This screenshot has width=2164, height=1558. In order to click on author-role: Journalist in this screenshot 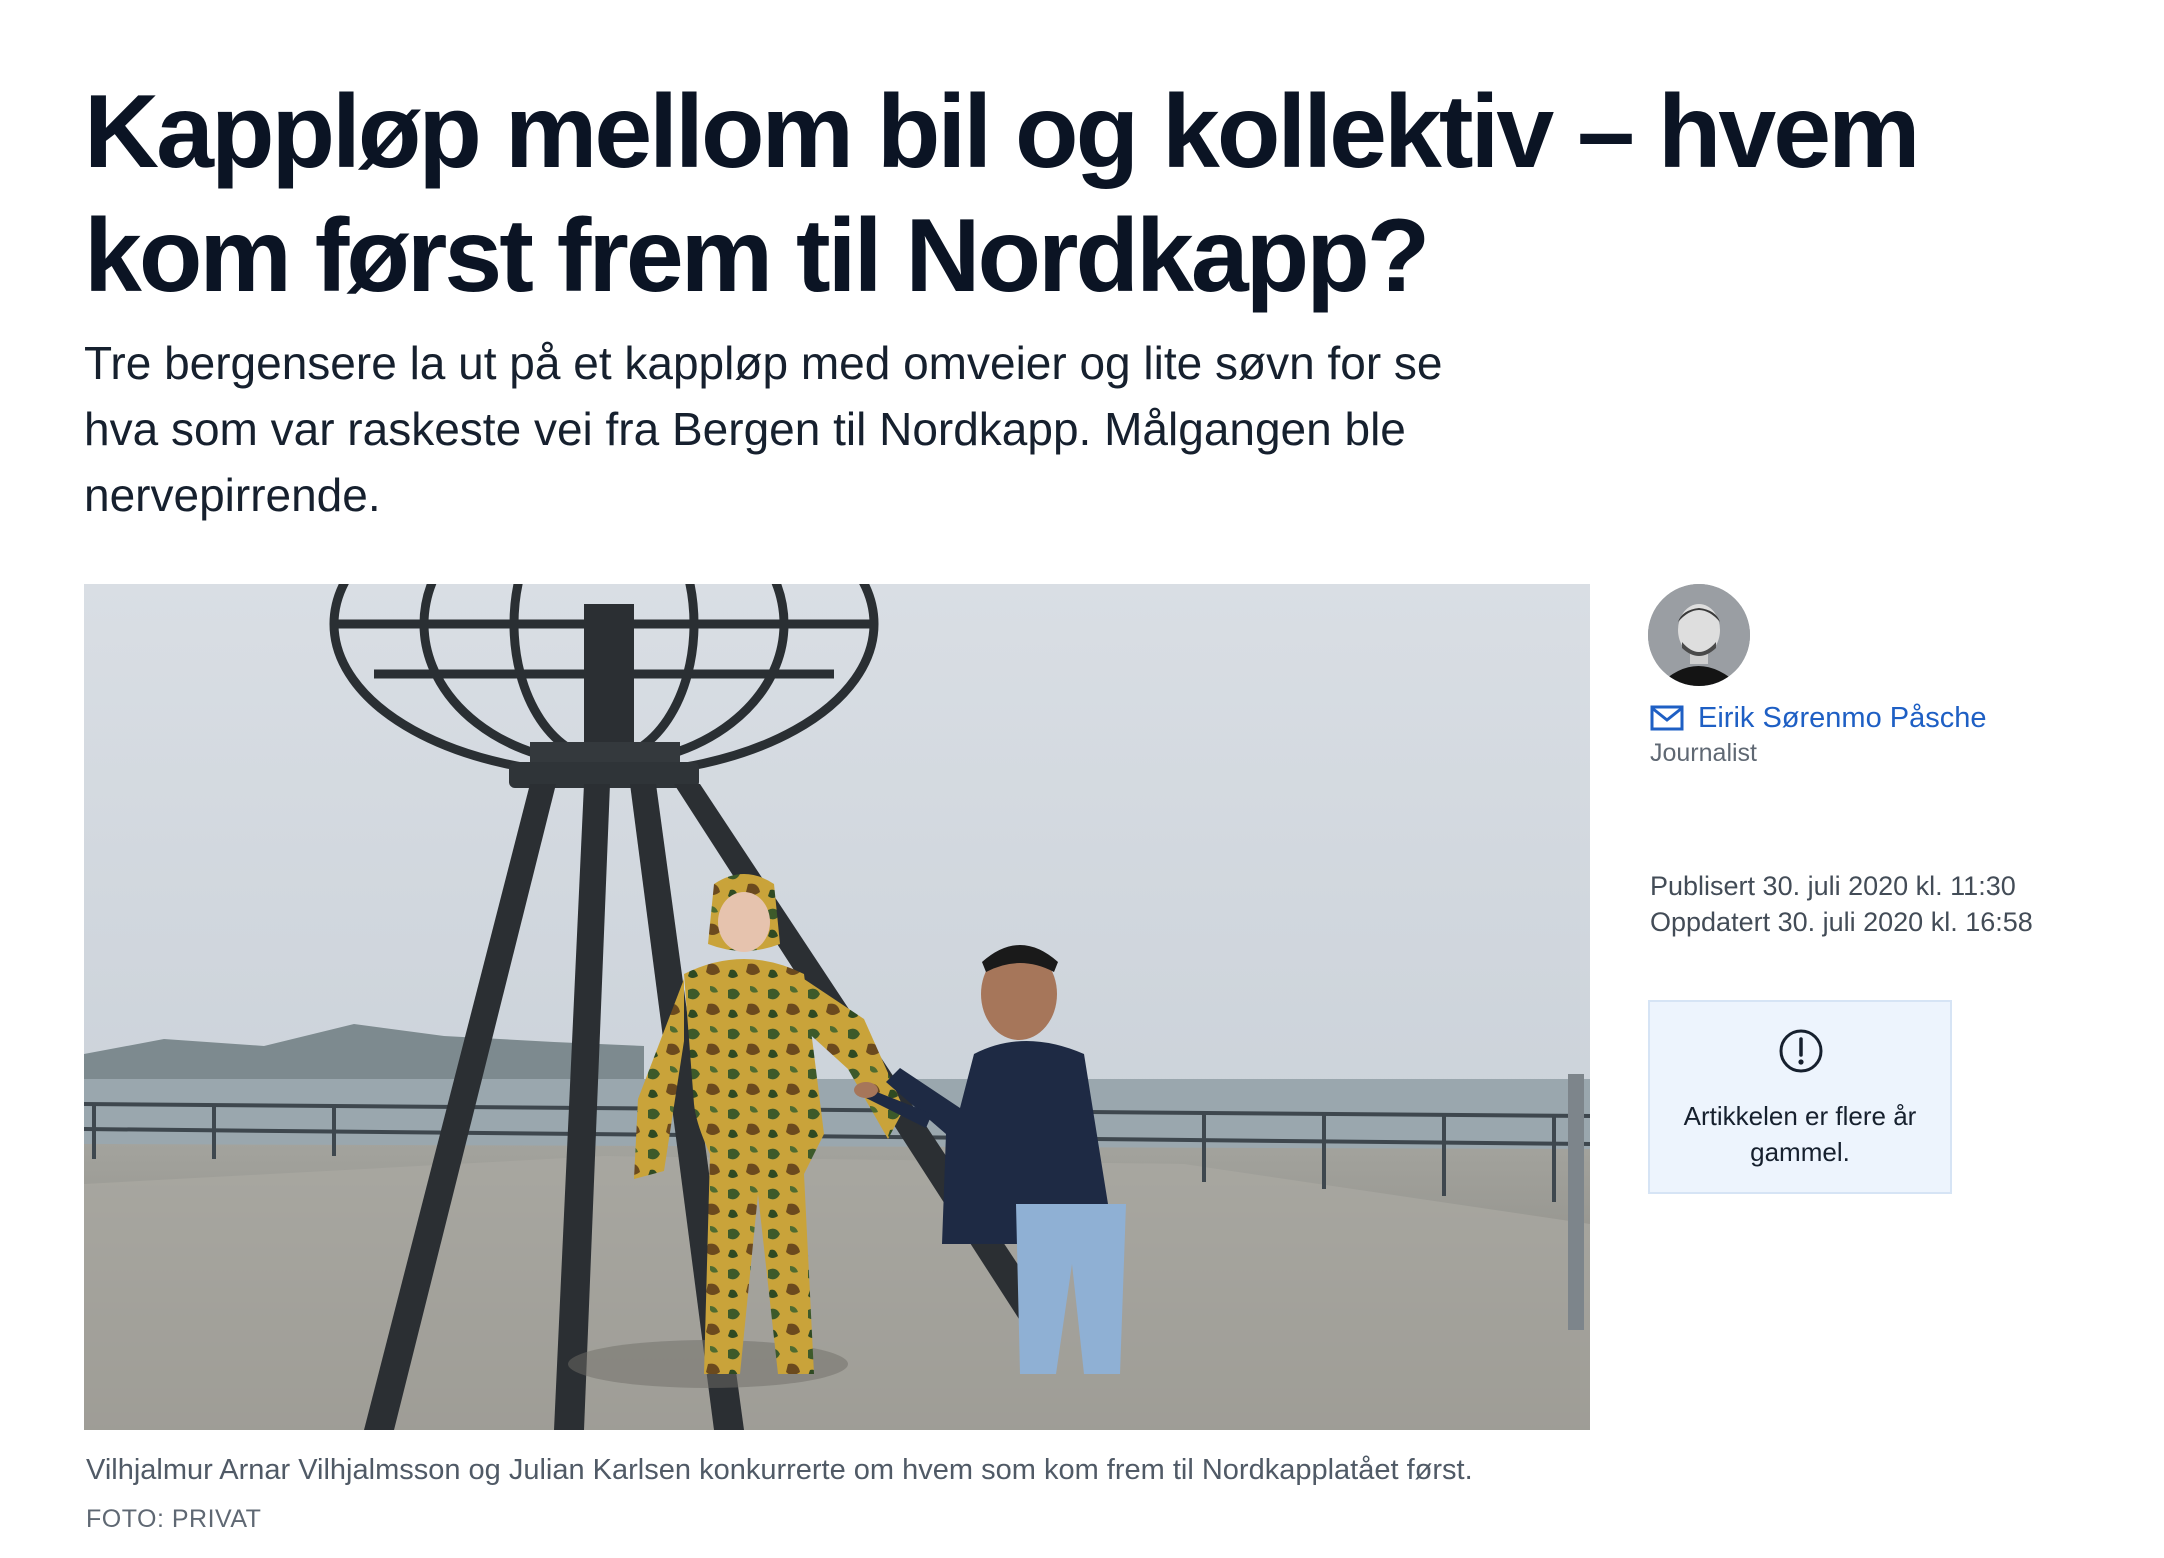, I will do `click(1703, 753)`.